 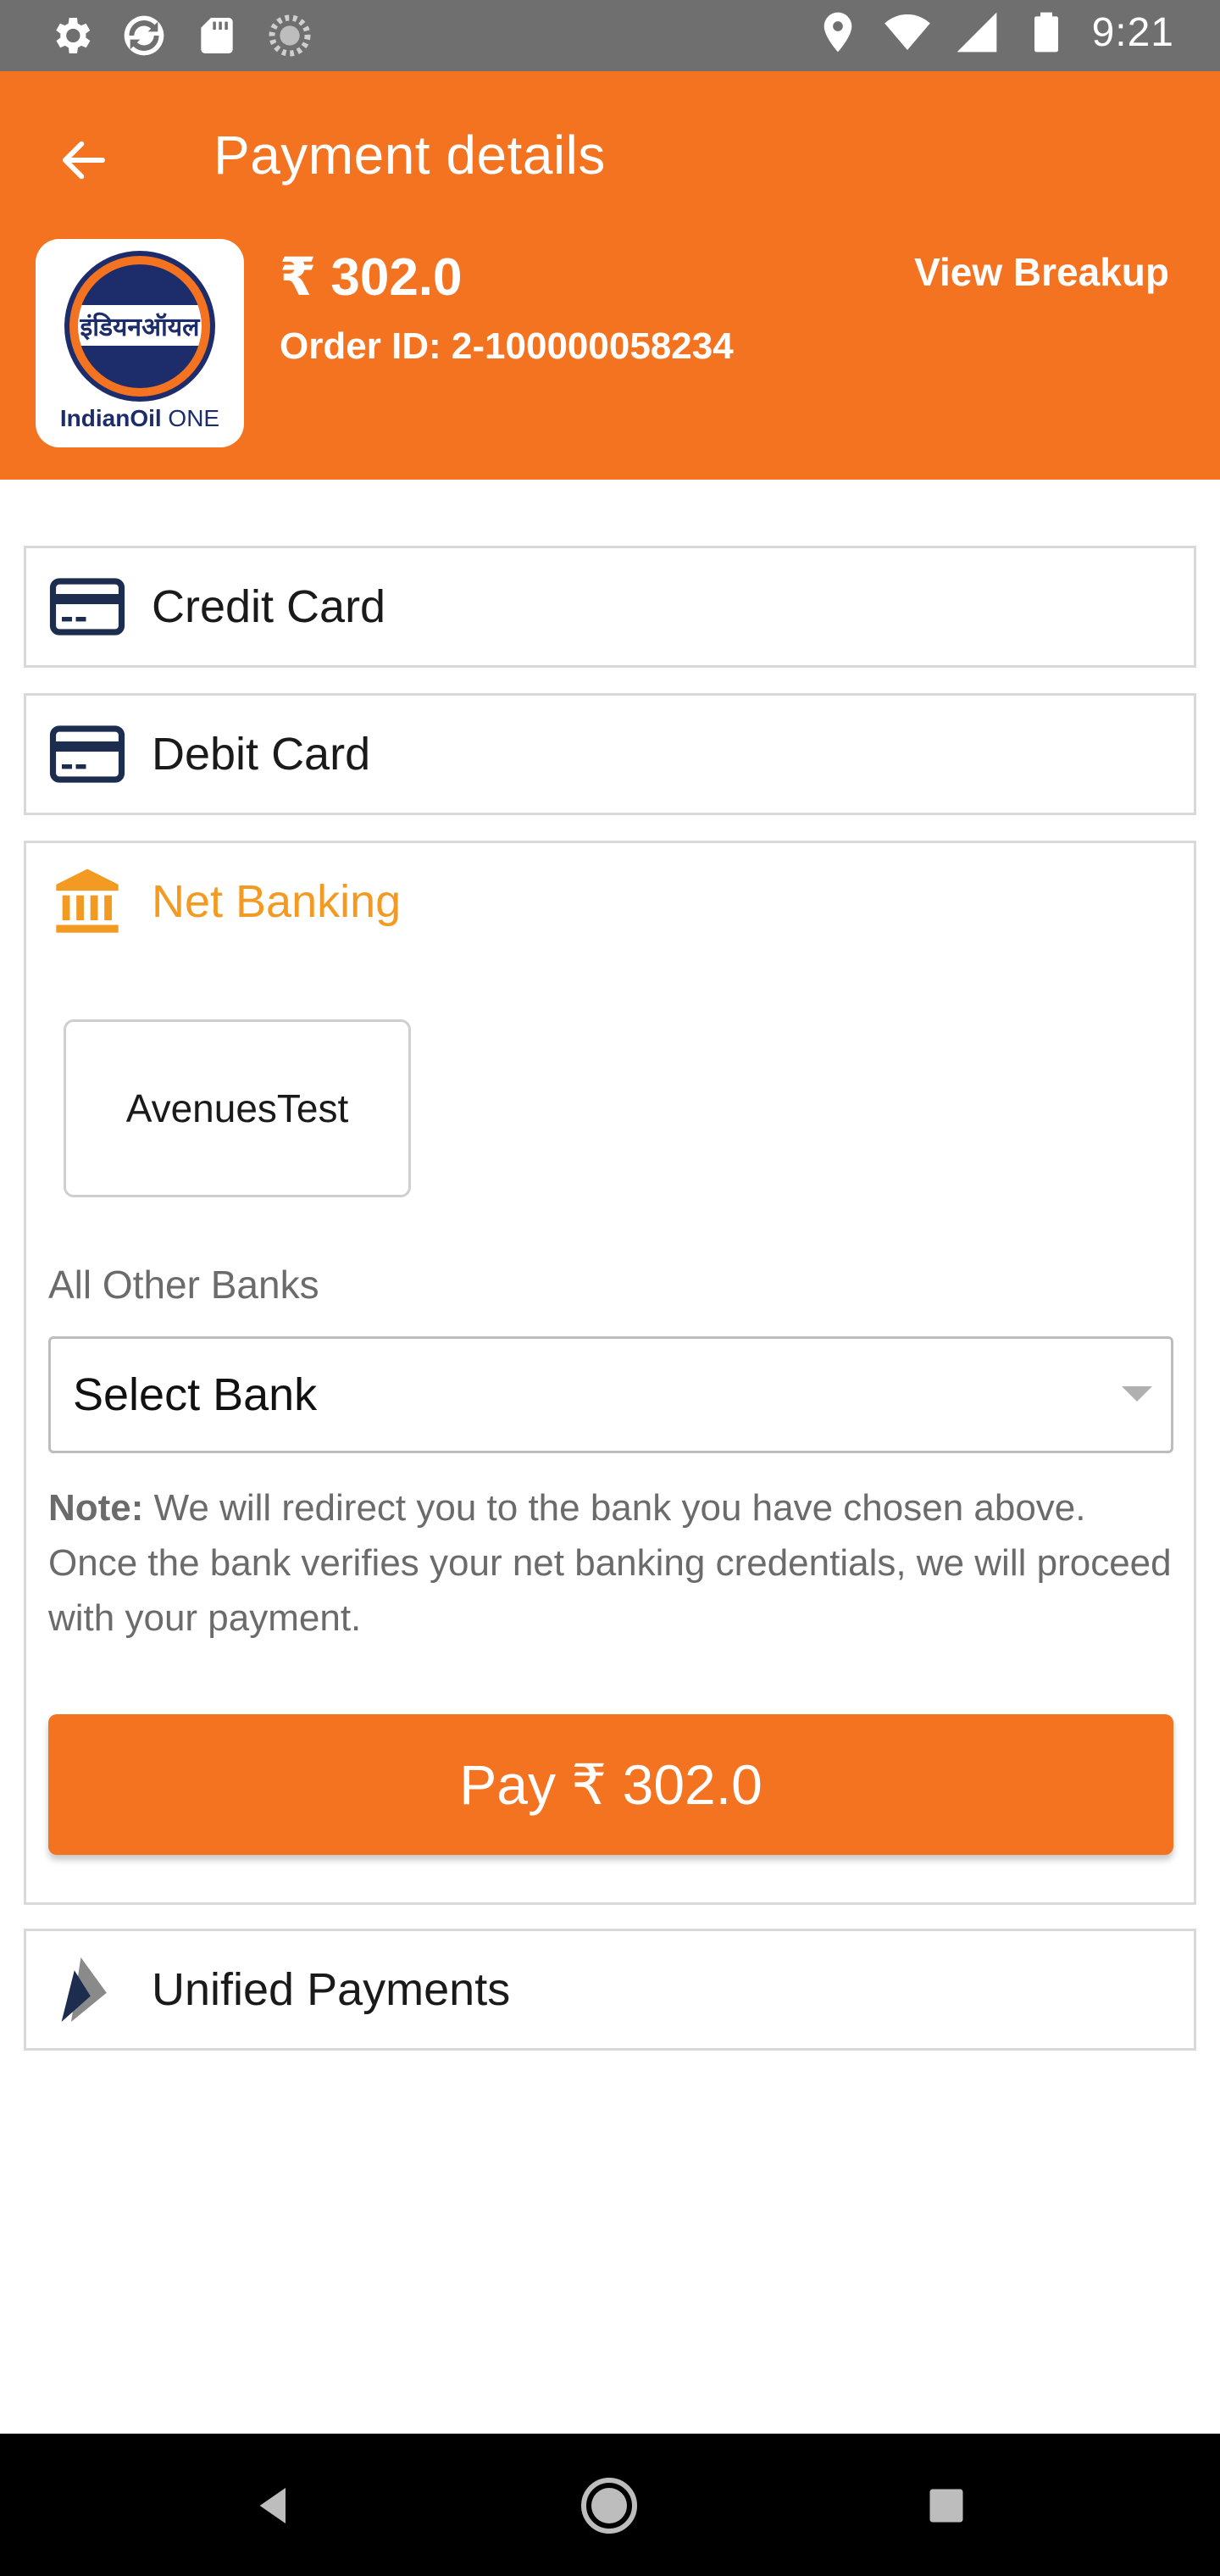 What do you see at coordinates (907, 32) in the screenshot?
I see `wifi-icon` at bounding box center [907, 32].